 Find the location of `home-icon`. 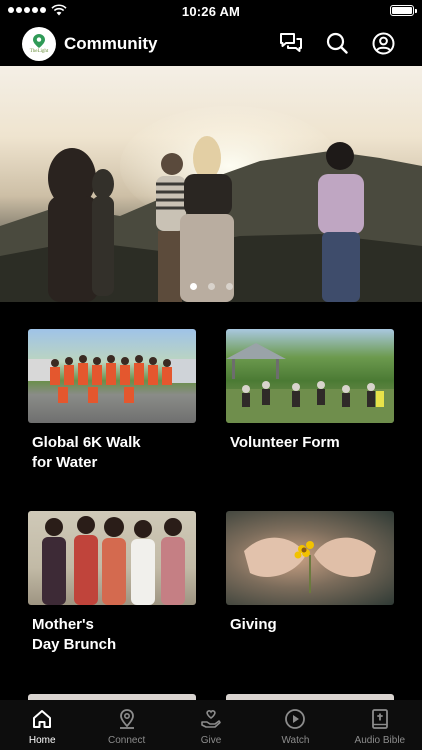

home-icon is located at coordinates (42, 719).